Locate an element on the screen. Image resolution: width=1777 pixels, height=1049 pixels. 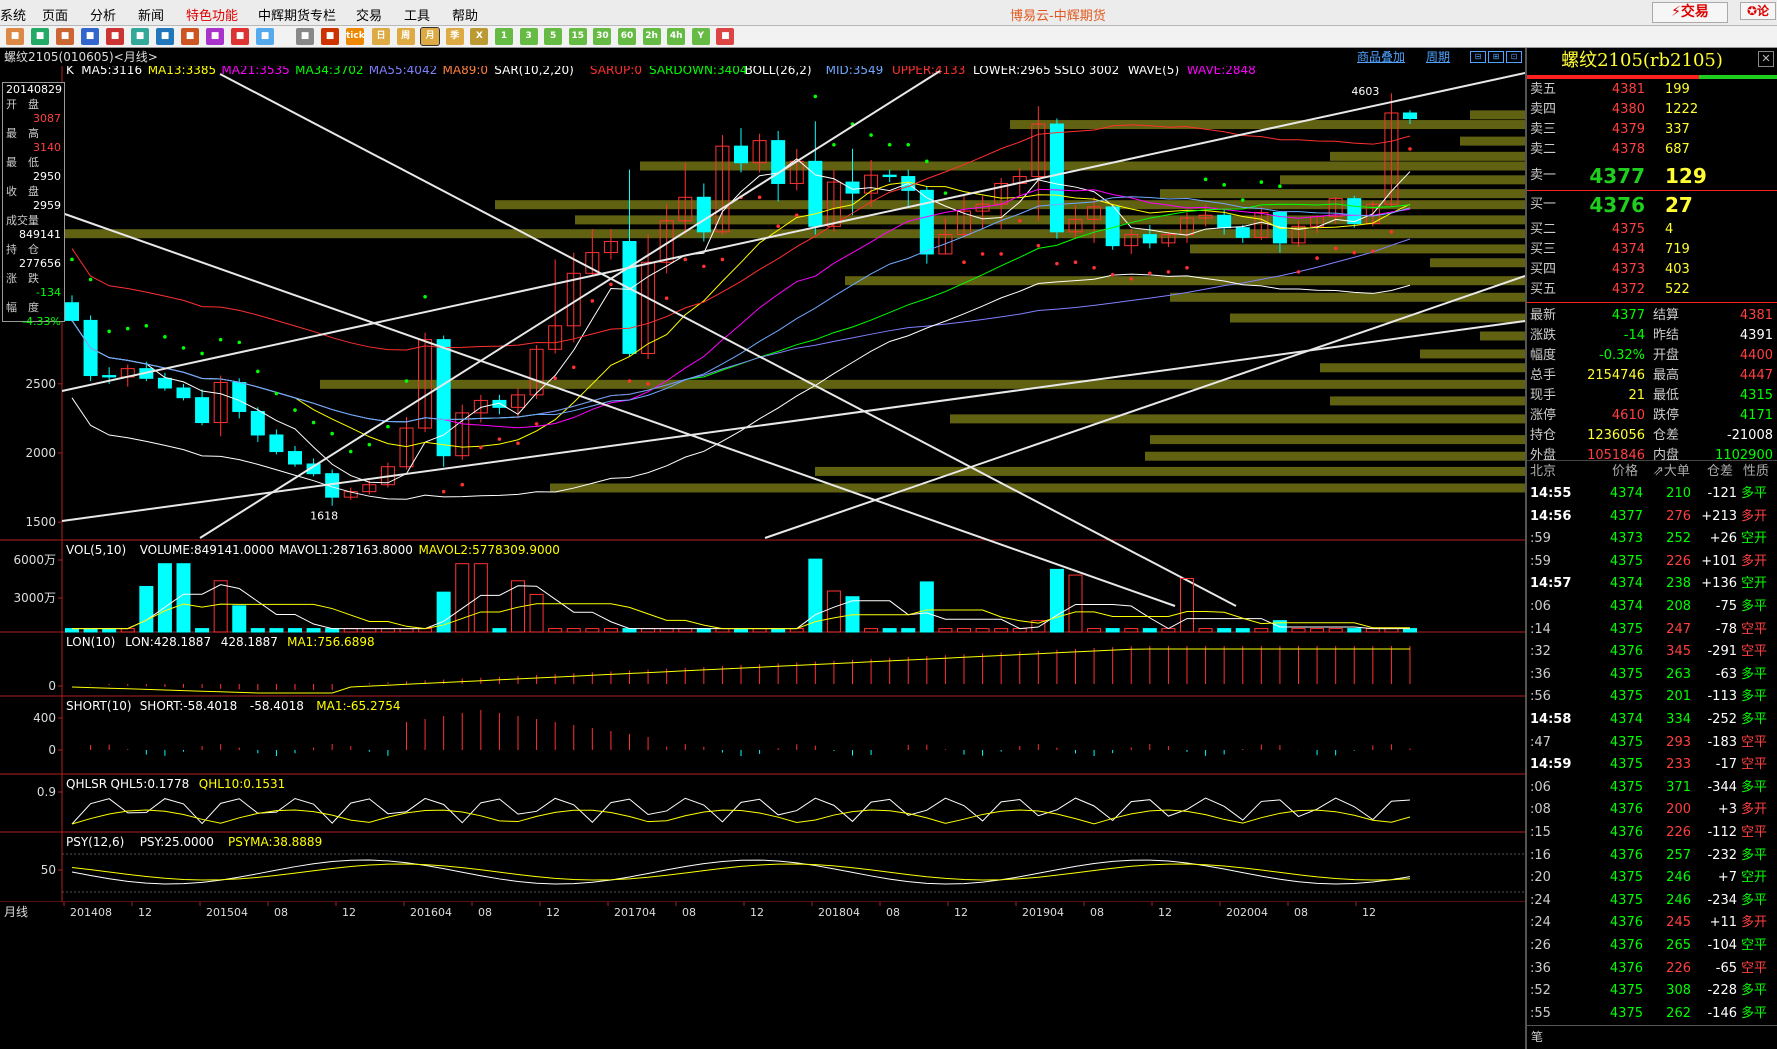
toolbar-button-period: X is located at coordinates (479, 36).